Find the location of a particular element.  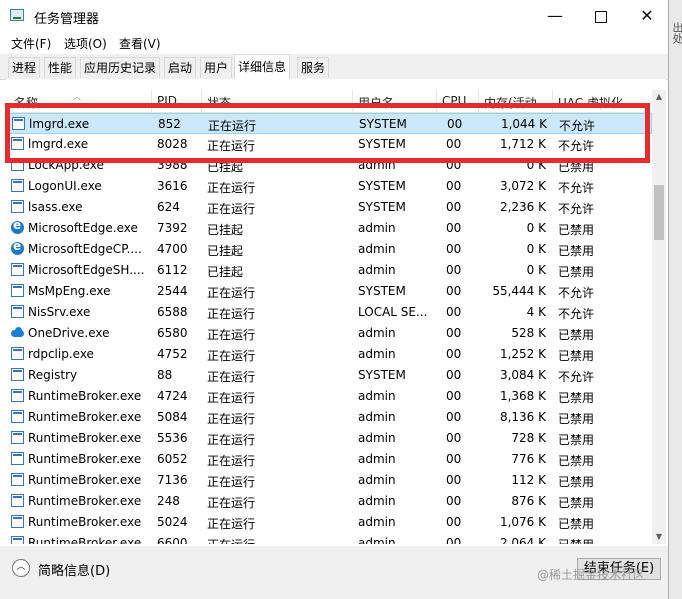

menu-options: 选项(O) is located at coordinates (85, 43).